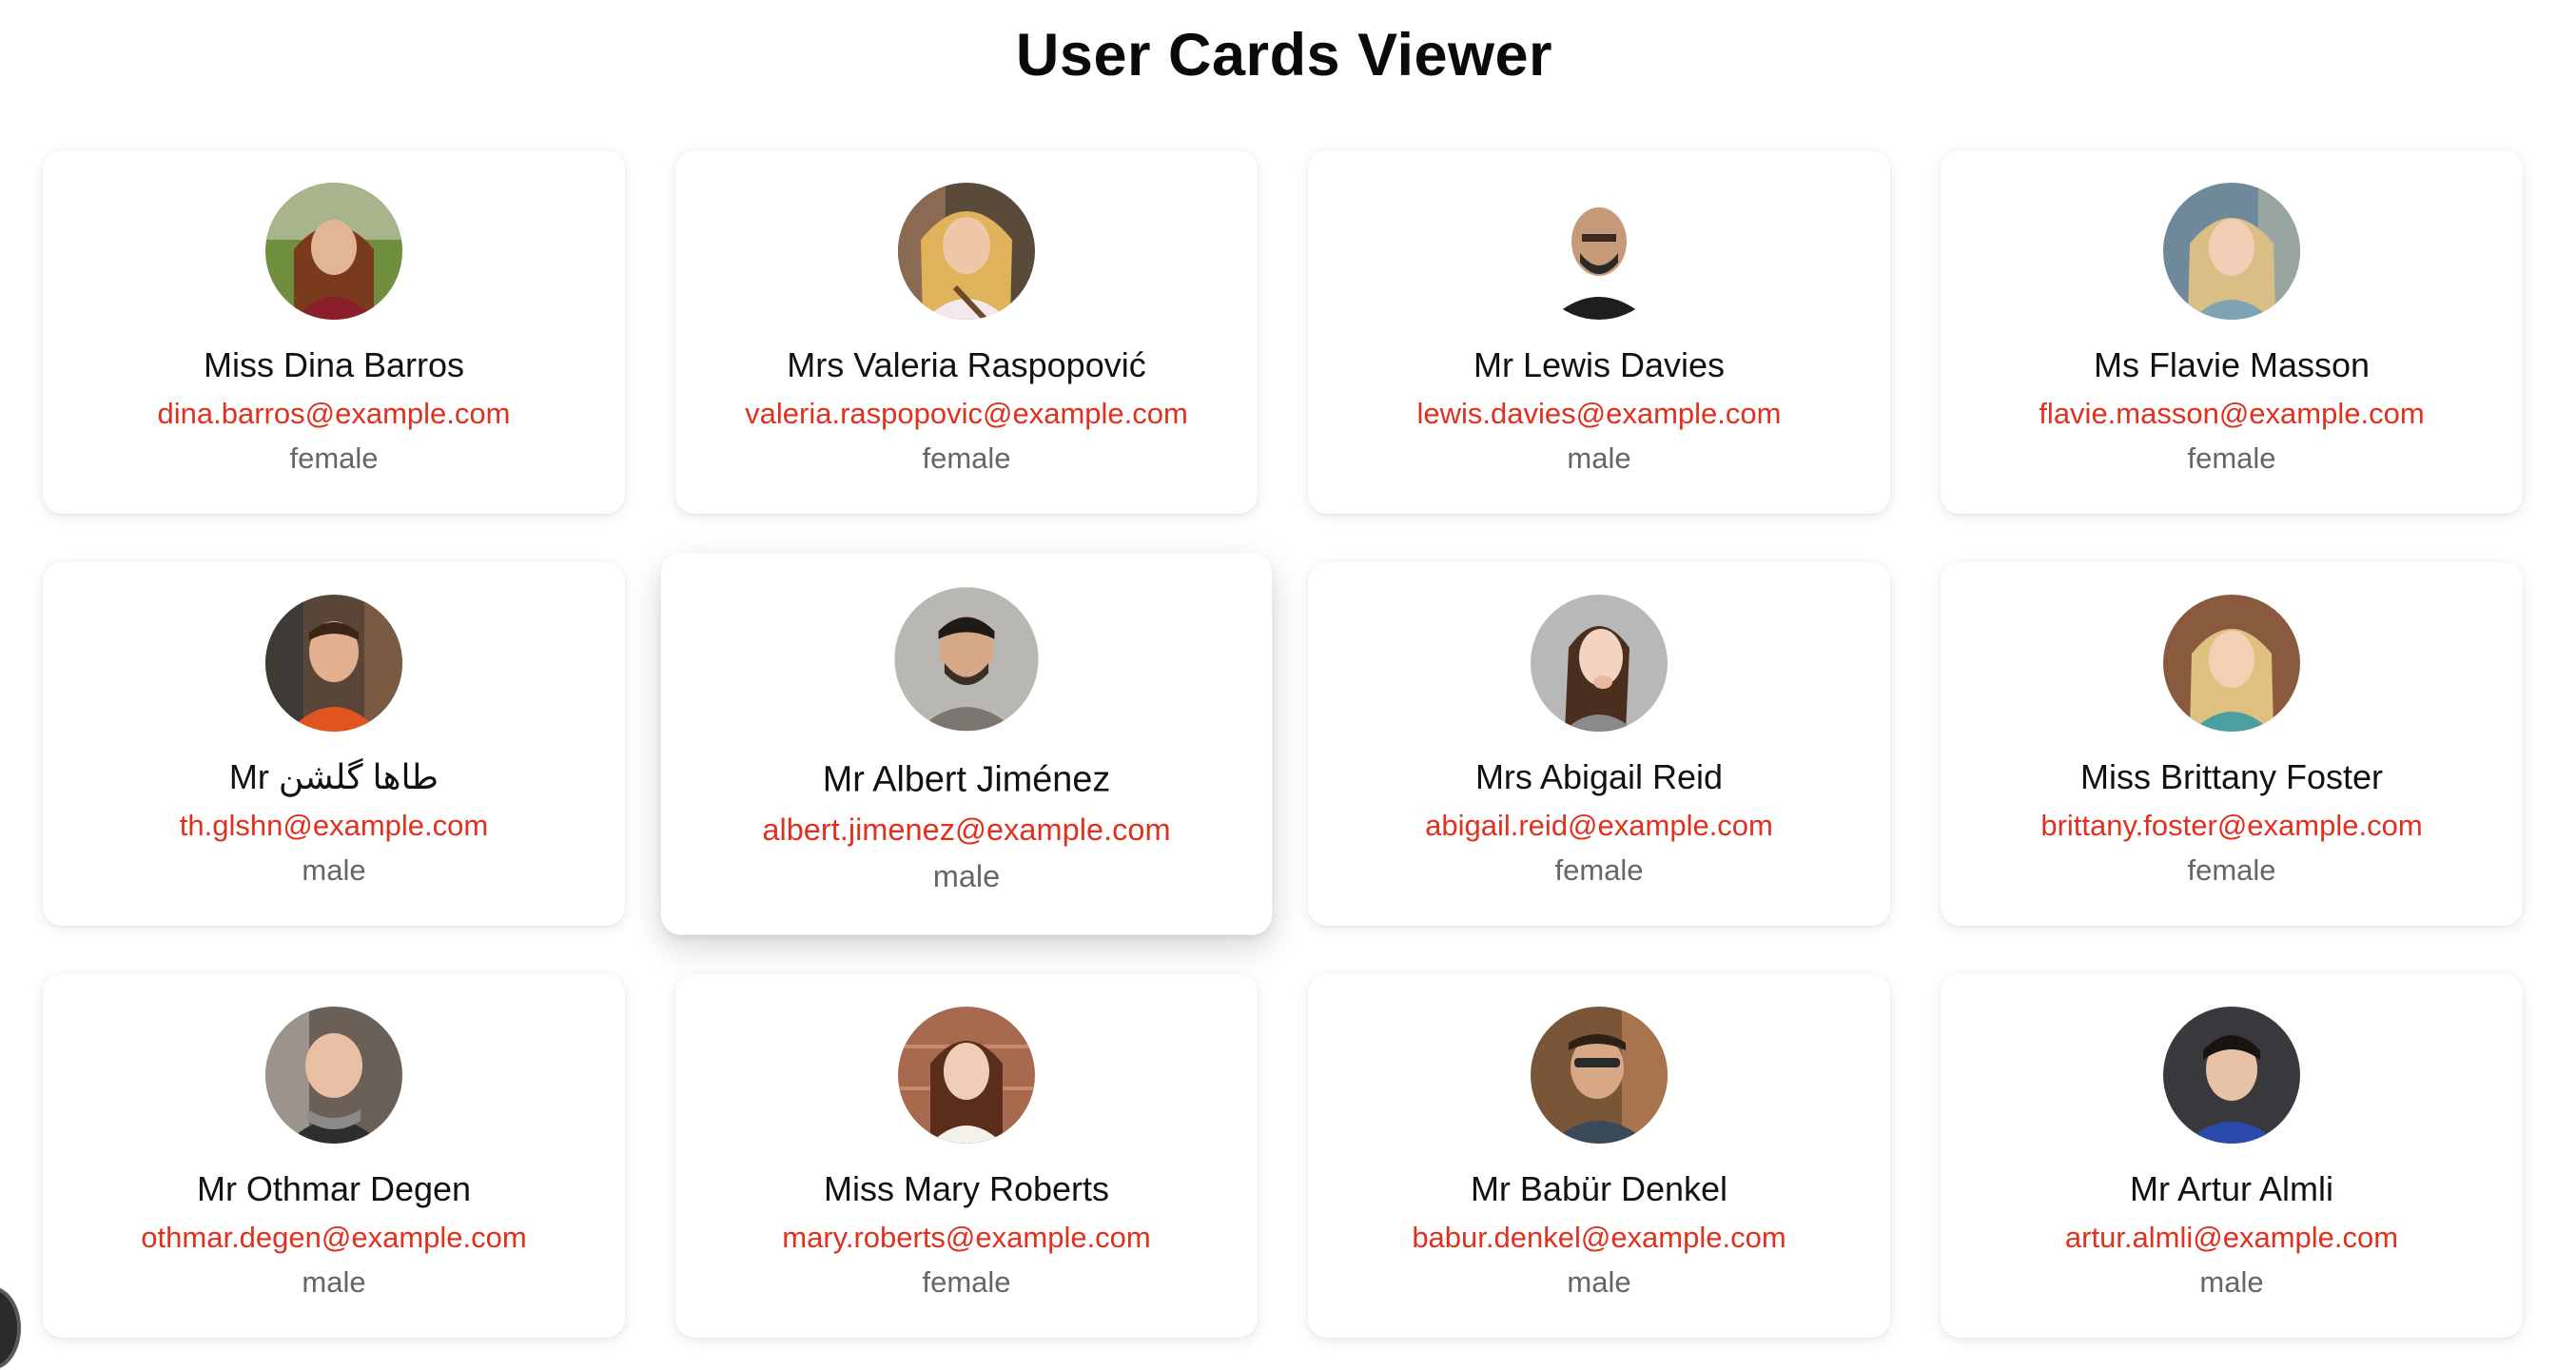 The height and width of the screenshot is (1370, 2576). Describe the element at coordinates (967, 778) in the screenshot. I see `user-name: Mr Albert Jiménez` at that location.